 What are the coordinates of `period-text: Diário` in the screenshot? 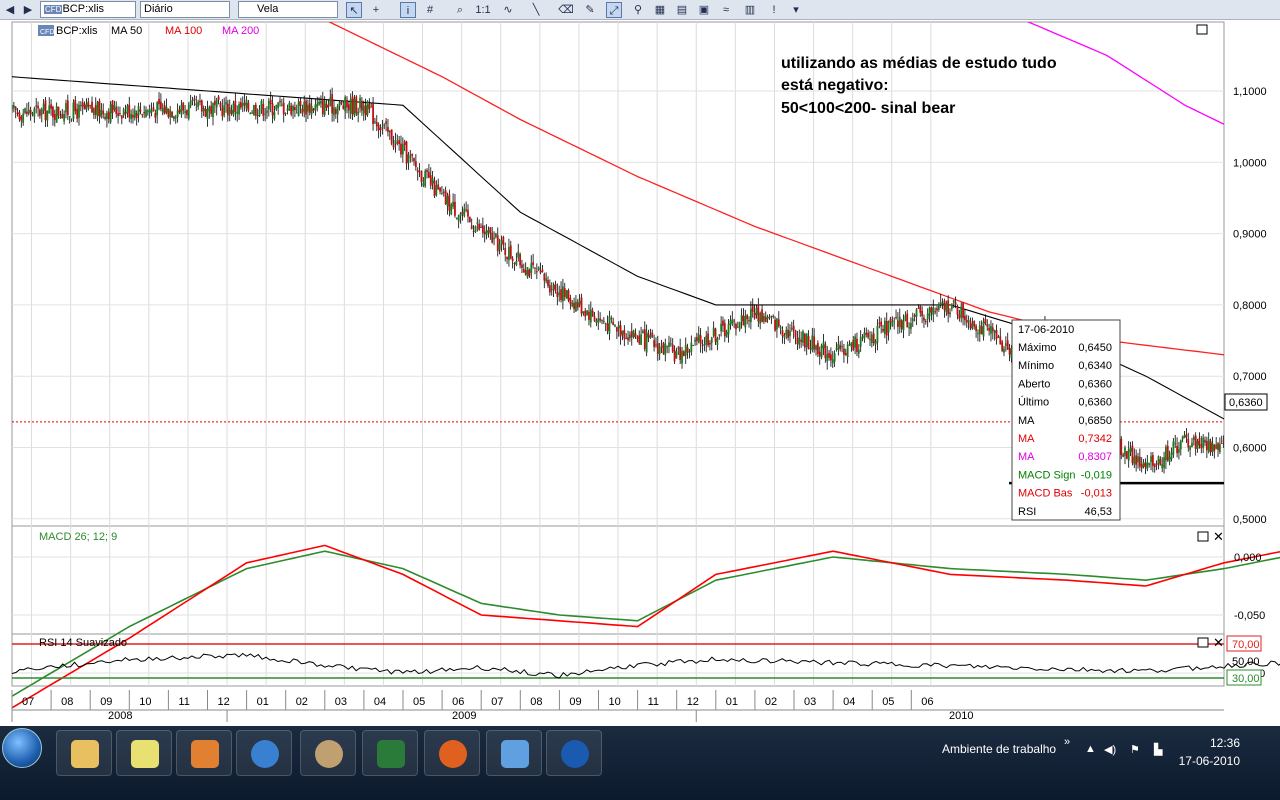 It's located at (158, 9).